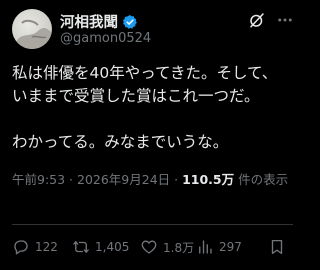 The width and height of the screenshot is (320, 270). I want to click on author-display-name: 河相我聞, so click(89, 21).